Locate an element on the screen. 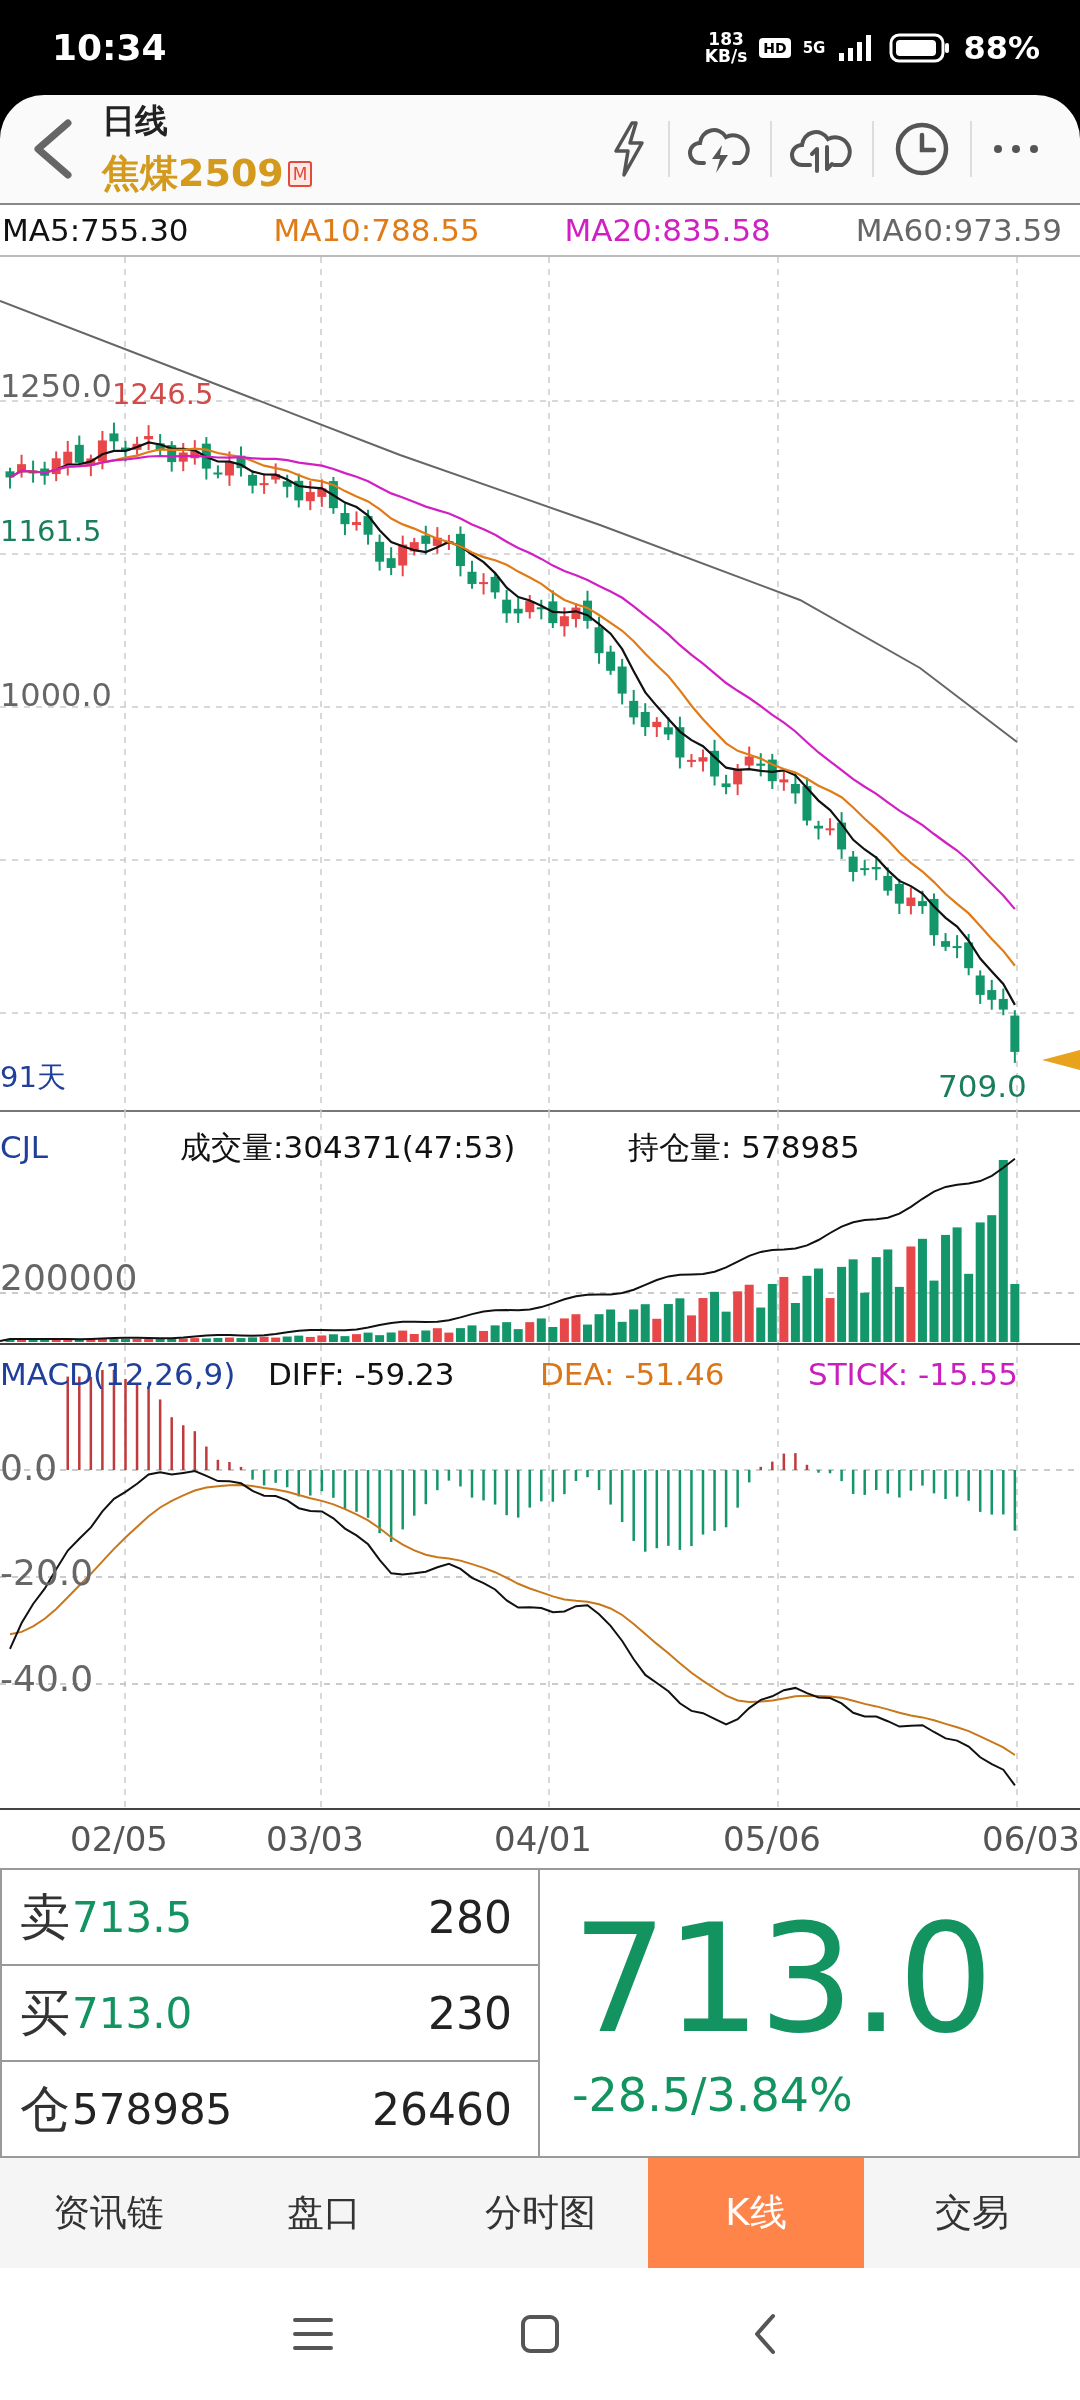  chart-period-title: 日线 is located at coordinates (135, 121).